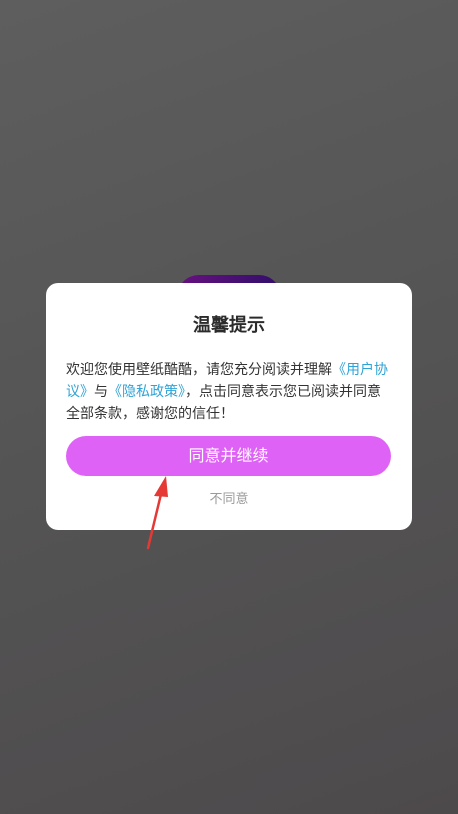 This screenshot has width=458, height=814. I want to click on agree-continue-button: 同意并继续, so click(228, 456).